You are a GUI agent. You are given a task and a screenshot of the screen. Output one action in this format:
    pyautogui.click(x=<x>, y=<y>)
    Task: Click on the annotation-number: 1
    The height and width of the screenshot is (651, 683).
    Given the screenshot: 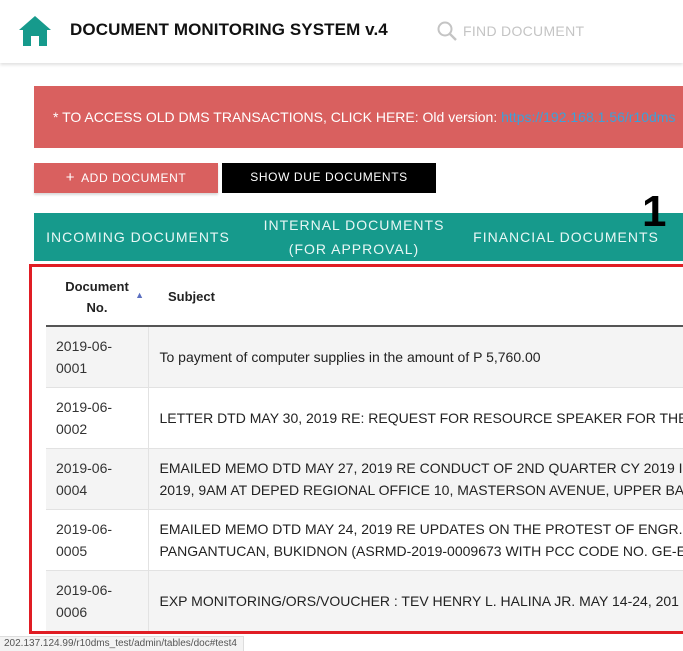 What is the action you would take?
    pyautogui.click(x=654, y=212)
    